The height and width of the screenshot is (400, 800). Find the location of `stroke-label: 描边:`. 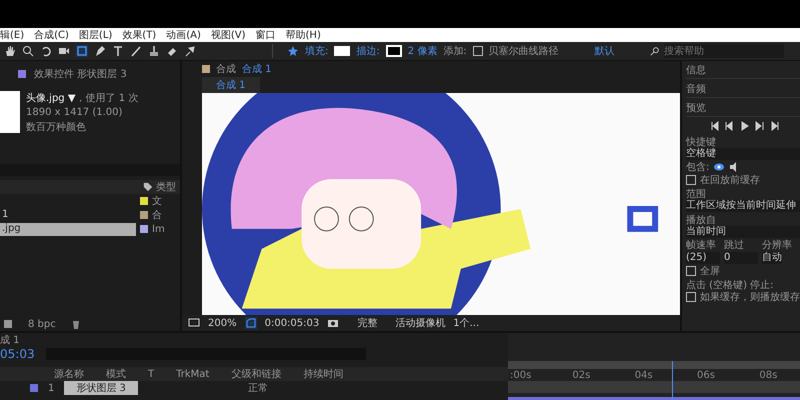

stroke-label: 描边: is located at coordinates (368, 51).